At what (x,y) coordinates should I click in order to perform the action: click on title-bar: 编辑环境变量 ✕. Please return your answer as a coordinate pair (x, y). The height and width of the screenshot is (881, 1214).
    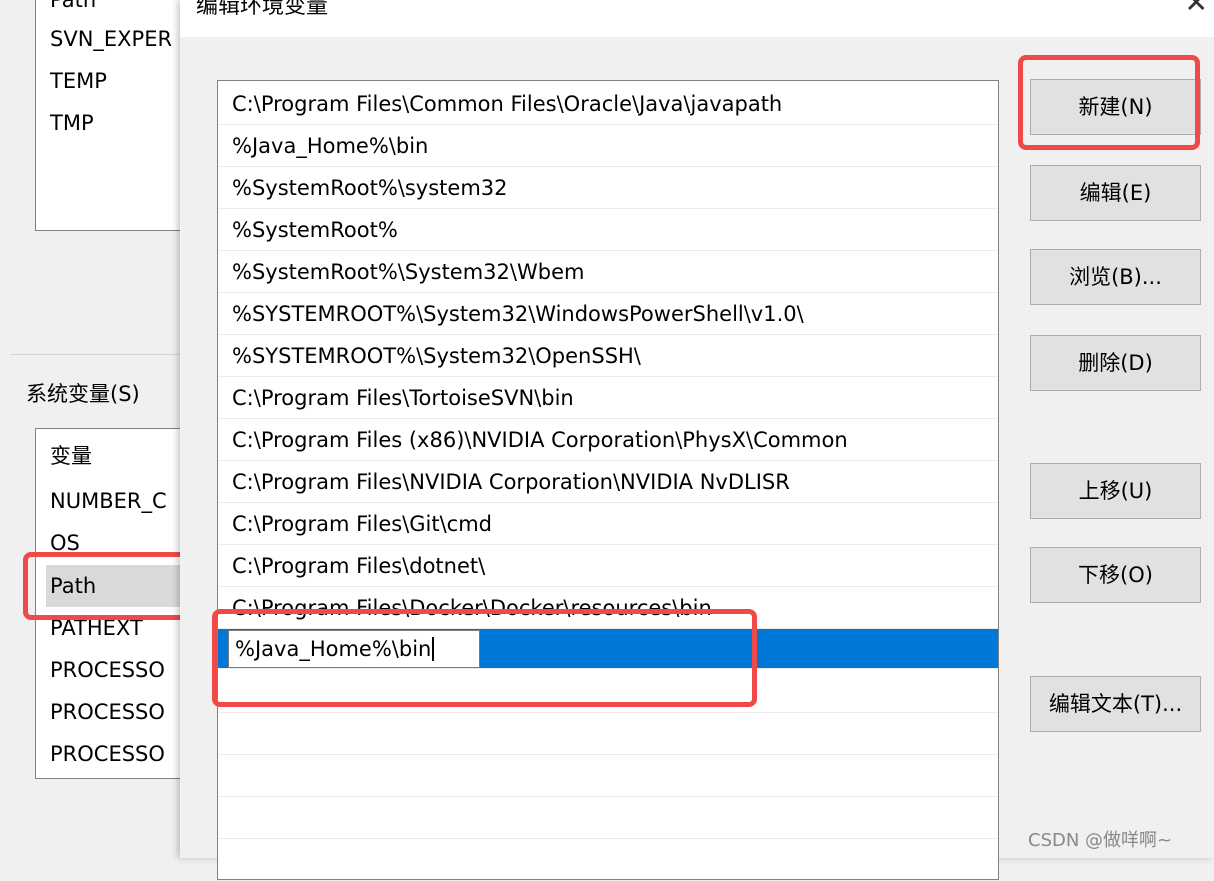
    Looking at the image, I should click on (697, 18).